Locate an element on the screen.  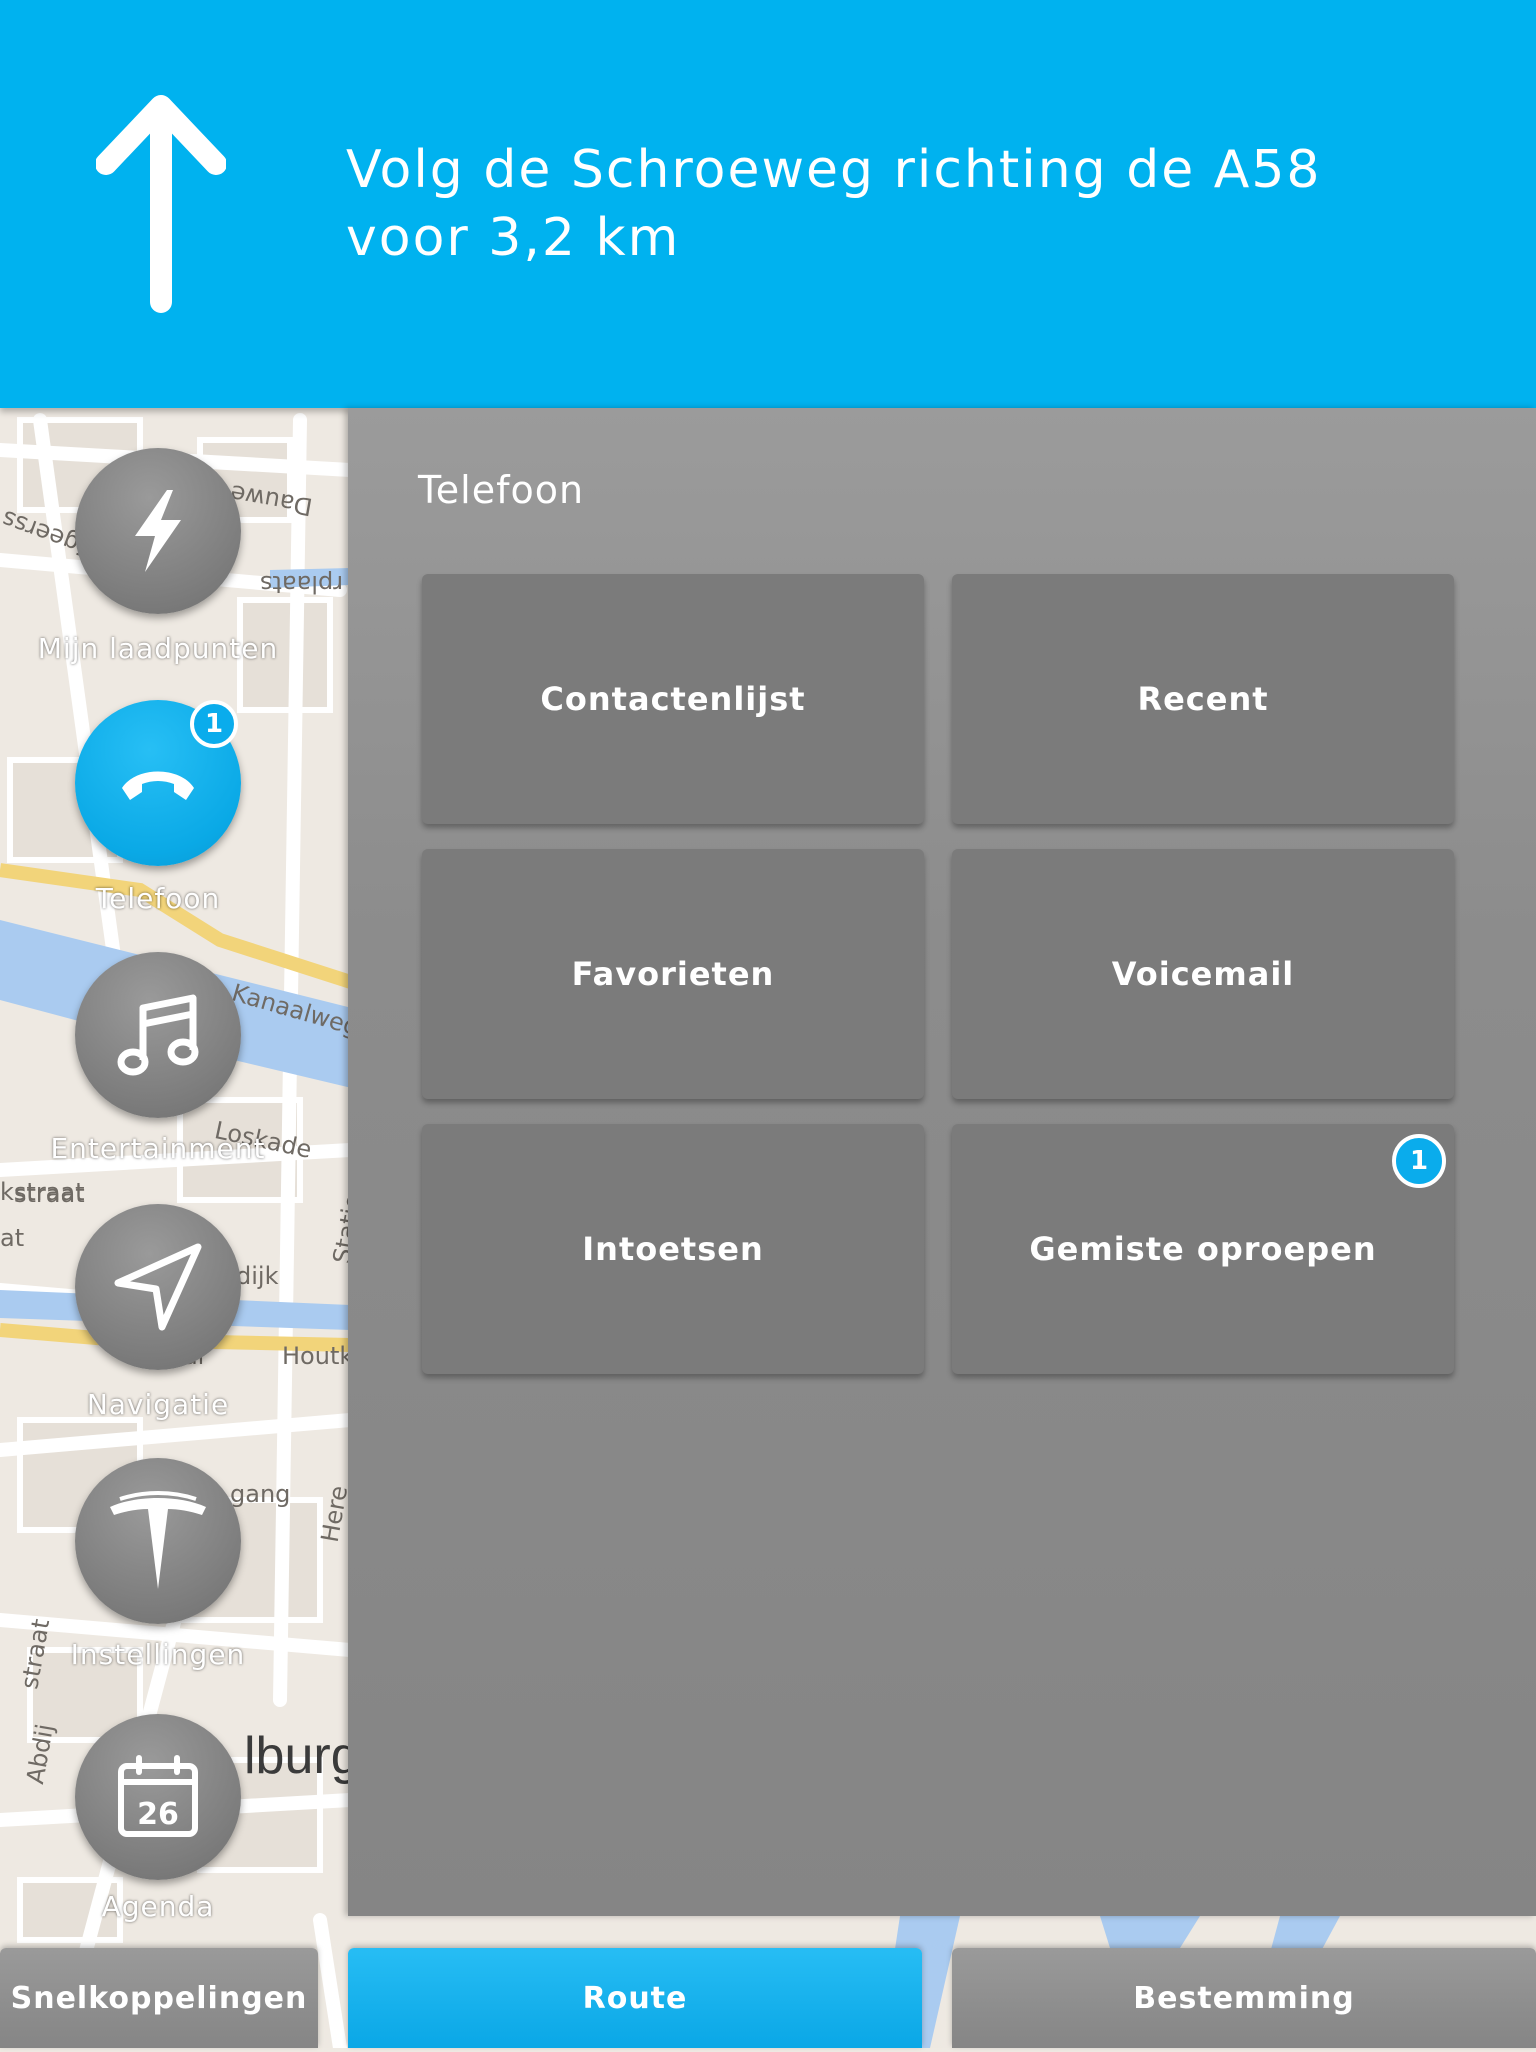
arrow-up-icon is located at coordinates (161, 204).